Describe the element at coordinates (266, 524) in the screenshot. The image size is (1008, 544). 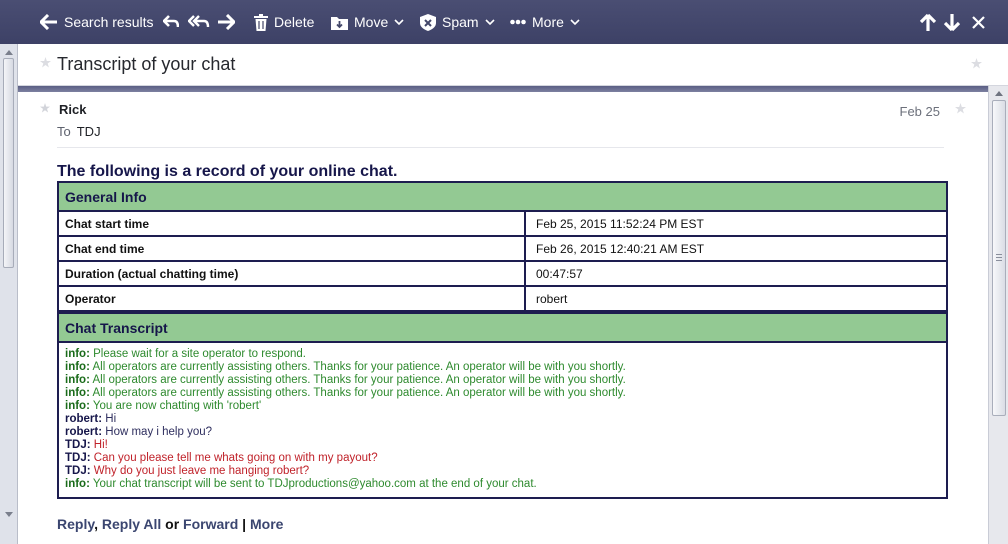
I see `more-link: More` at that location.